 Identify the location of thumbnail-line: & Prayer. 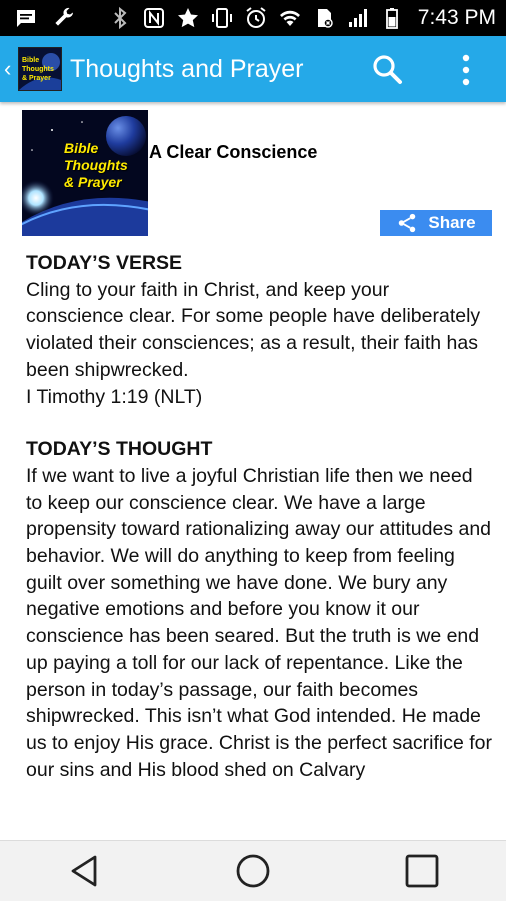
(93, 182).